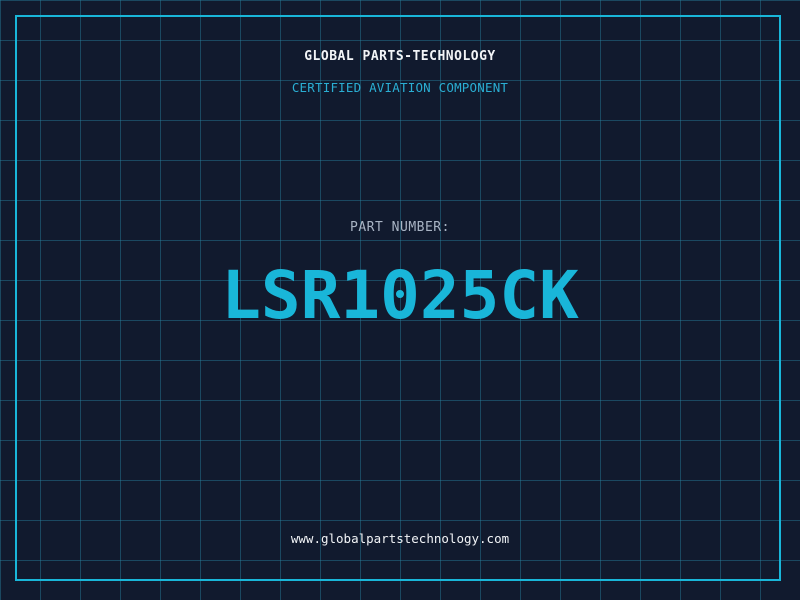 The height and width of the screenshot is (600, 800). Describe the element at coordinates (400, 295) in the screenshot. I see `part-number-value: LSR1025CK` at that location.